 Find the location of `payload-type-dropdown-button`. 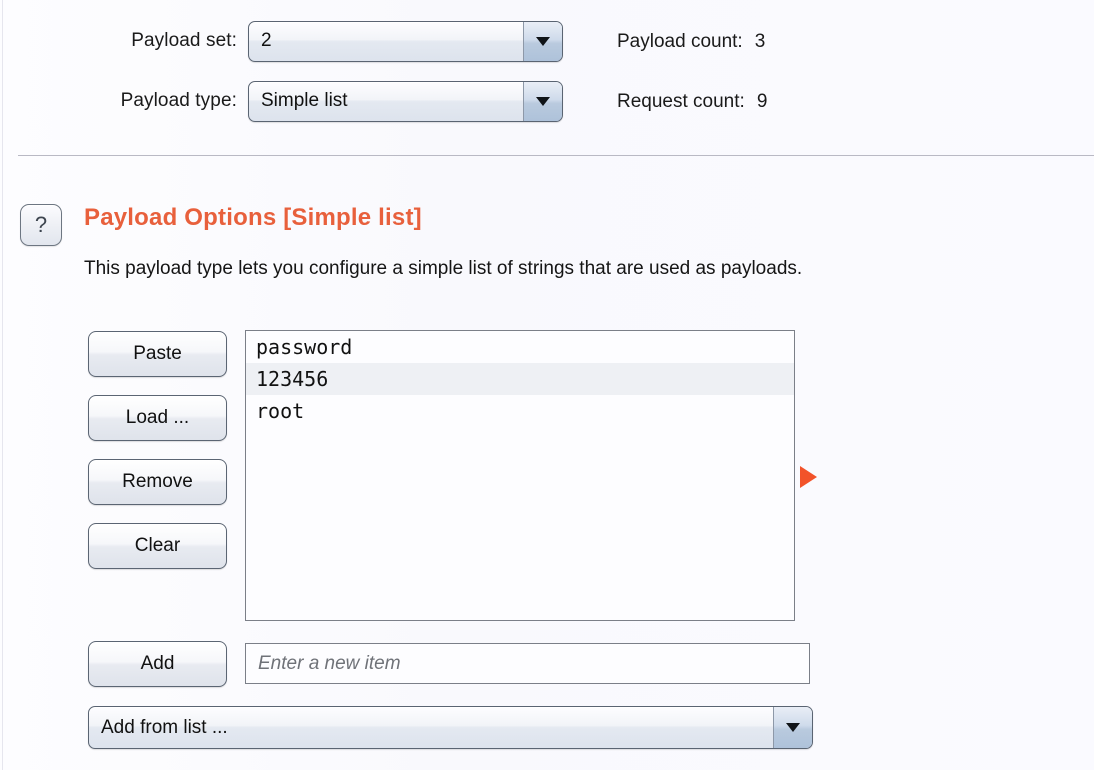

payload-type-dropdown-button is located at coordinates (542, 101).